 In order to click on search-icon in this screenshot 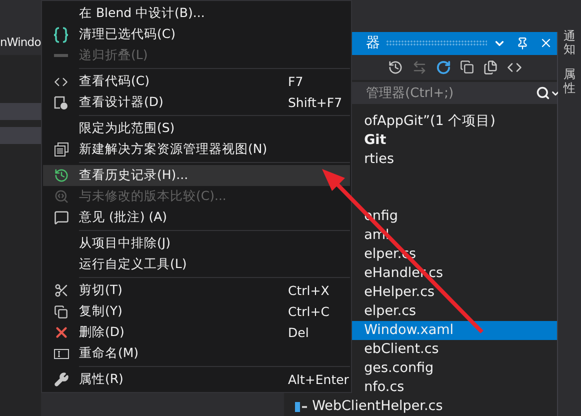, I will do `click(543, 93)`.